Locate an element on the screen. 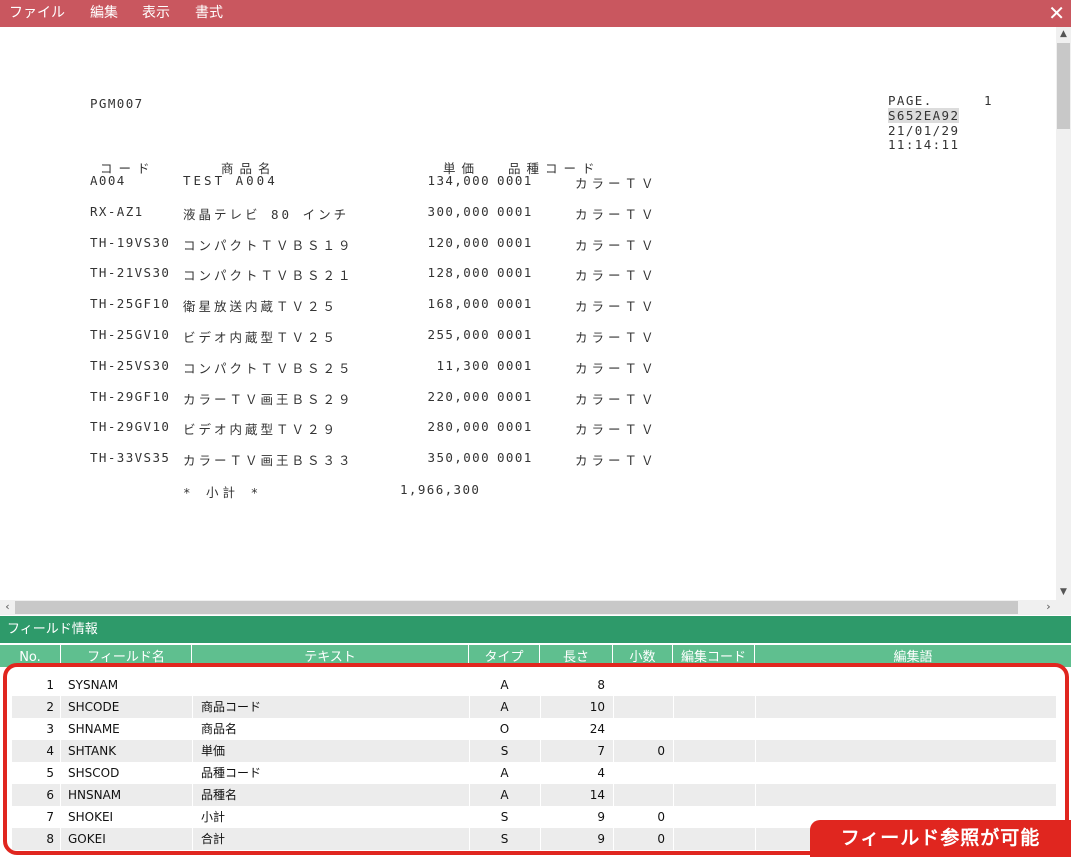 The height and width of the screenshot is (857, 1071). report-cell-code: TH-33VS35 is located at coordinates (130, 458).